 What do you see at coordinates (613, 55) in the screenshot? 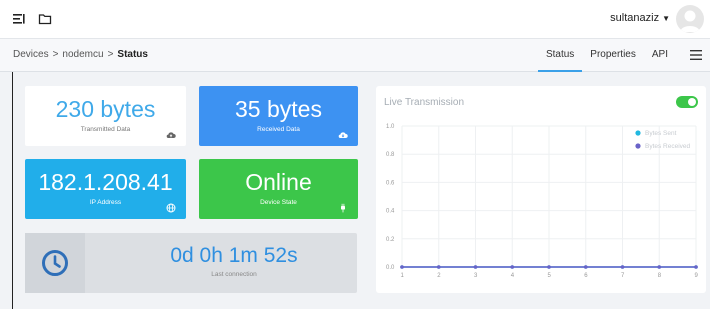
I see `tab-properties: Properties` at bounding box center [613, 55].